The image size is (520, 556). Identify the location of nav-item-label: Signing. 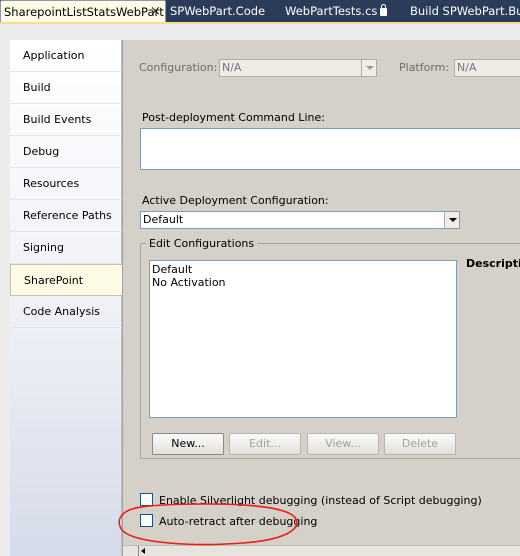
(44, 247).